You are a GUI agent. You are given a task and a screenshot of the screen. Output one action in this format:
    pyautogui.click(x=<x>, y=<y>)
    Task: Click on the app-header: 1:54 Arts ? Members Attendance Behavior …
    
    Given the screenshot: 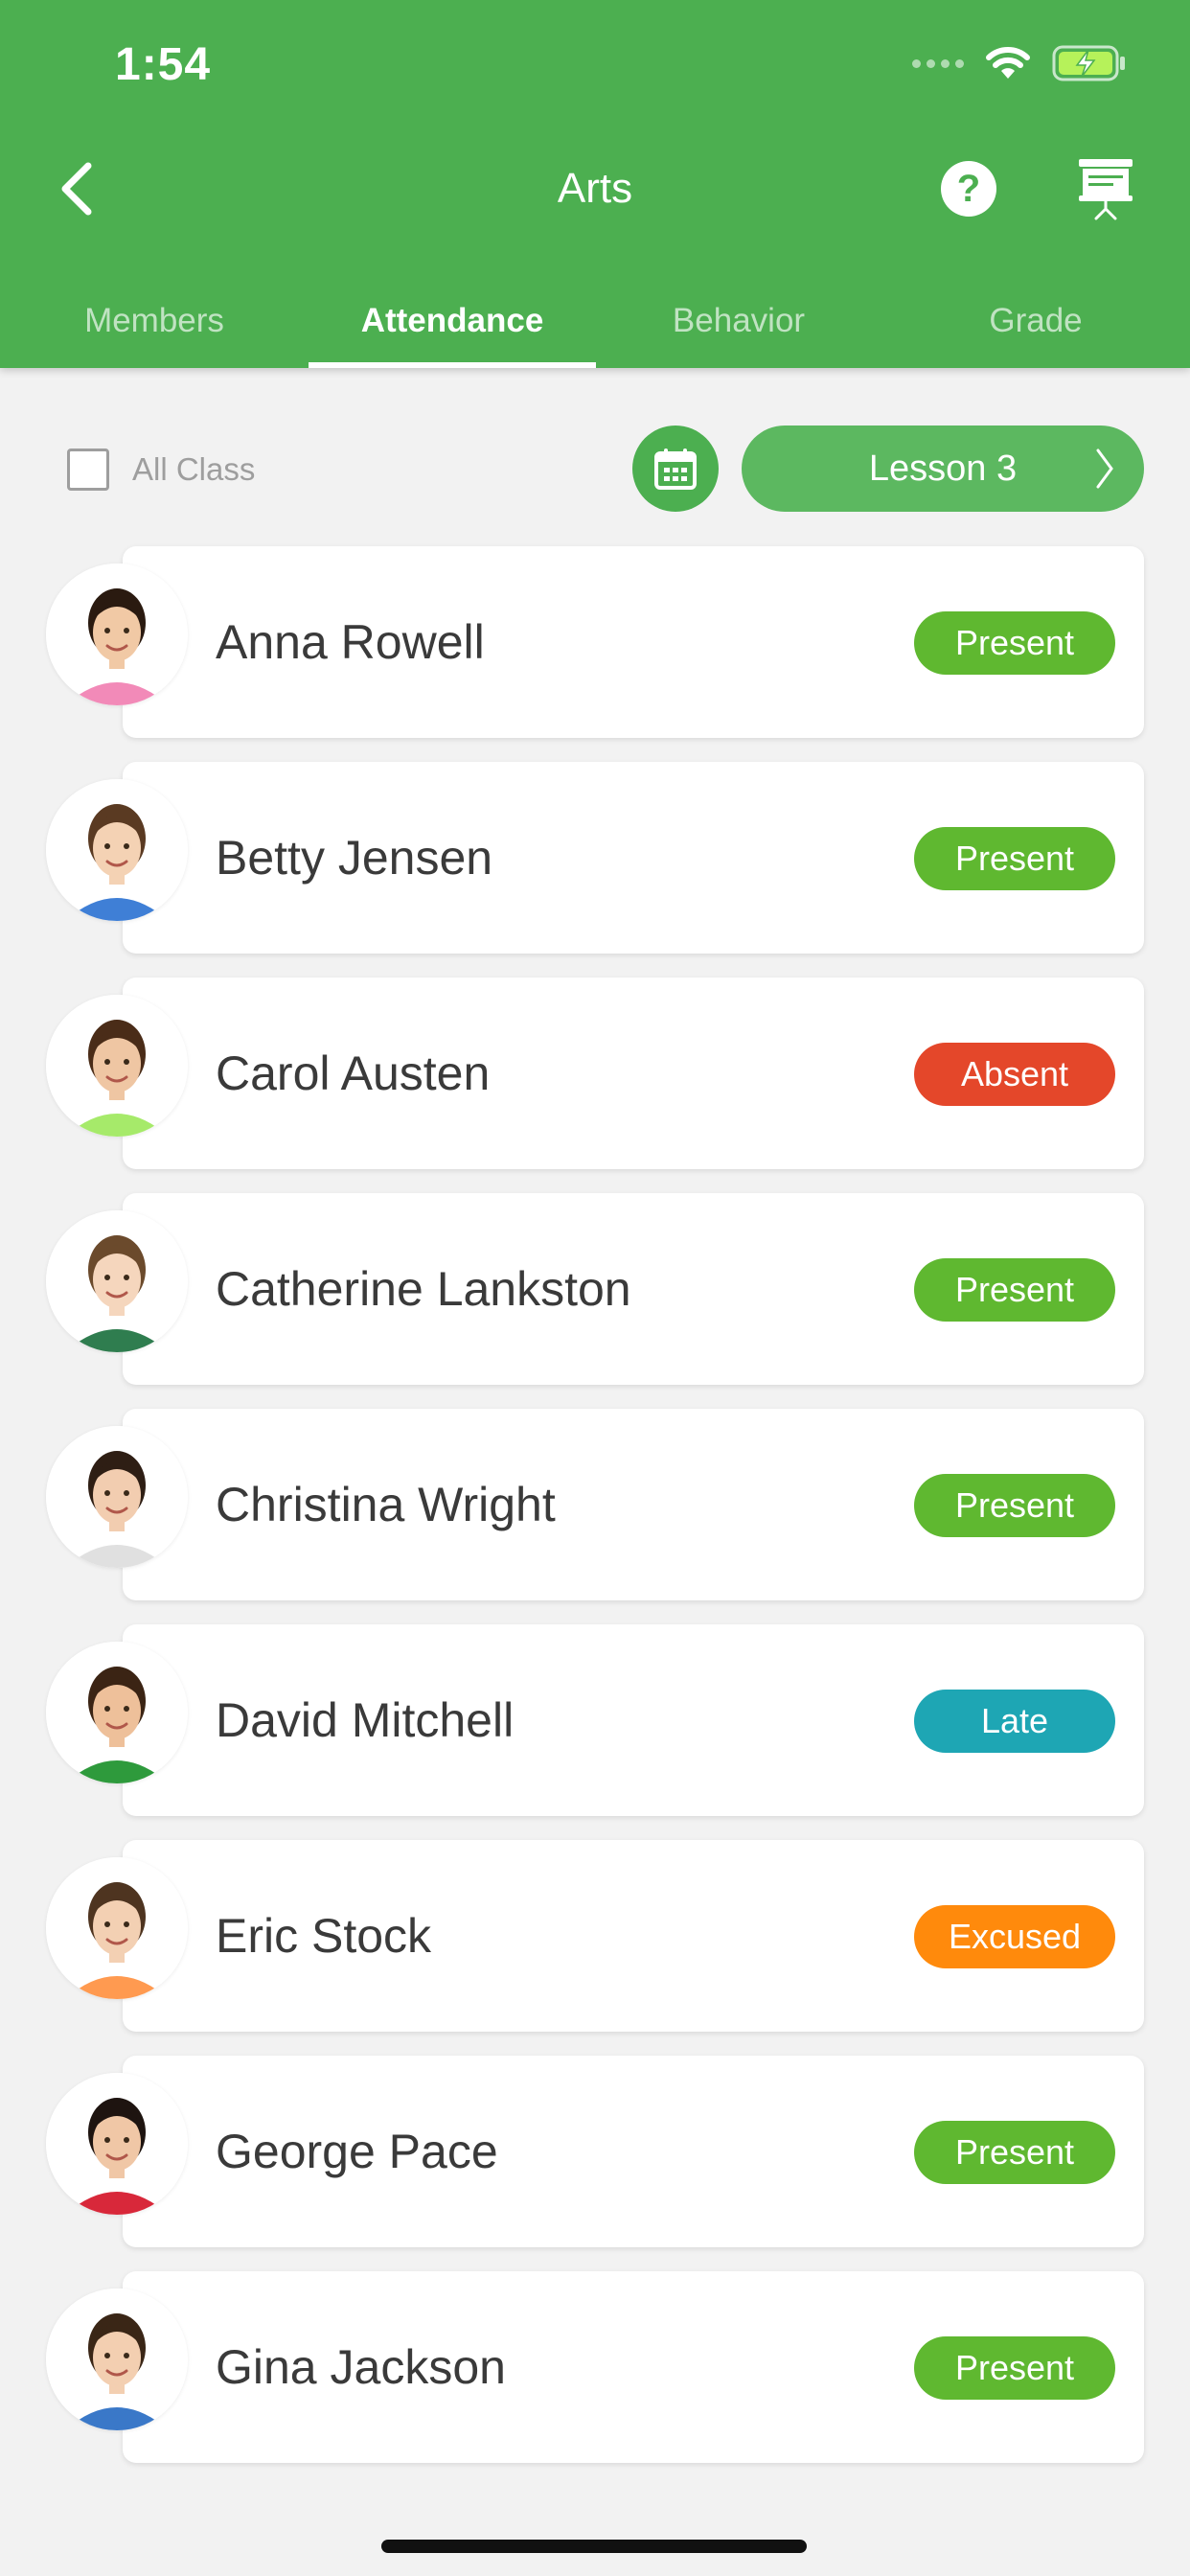 What is the action you would take?
    pyautogui.click(x=595, y=184)
    